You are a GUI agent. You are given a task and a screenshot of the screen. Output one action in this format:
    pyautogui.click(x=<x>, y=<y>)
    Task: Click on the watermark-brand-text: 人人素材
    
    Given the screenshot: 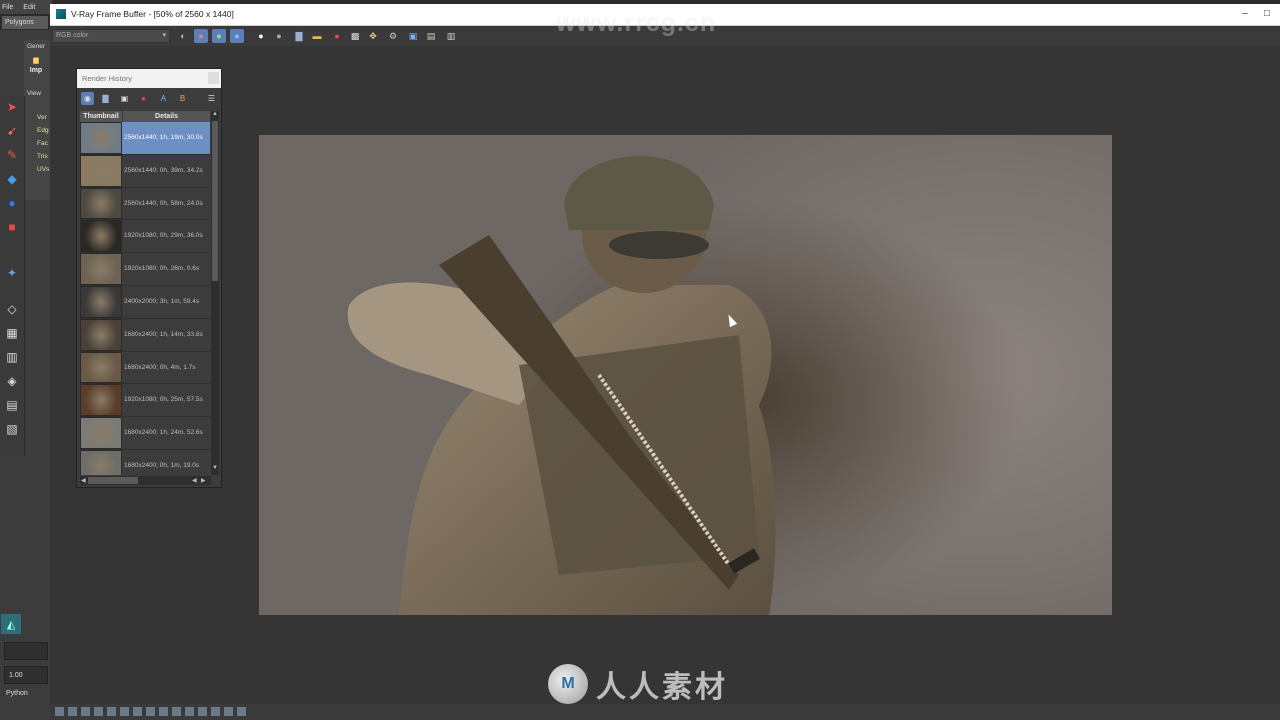 What is the action you would take?
    pyautogui.click(x=662, y=687)
    